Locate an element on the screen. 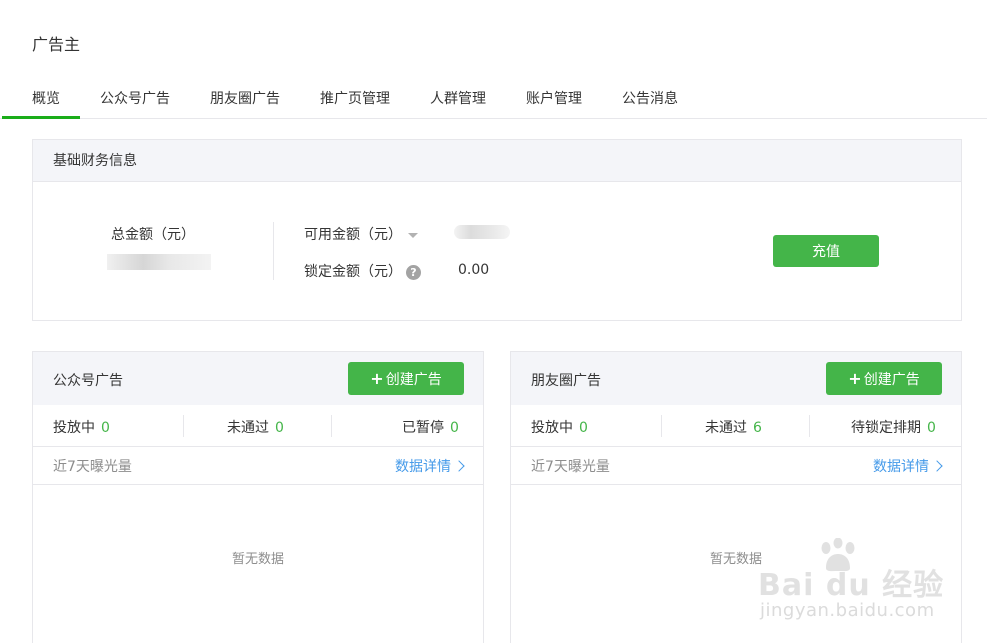  locked-amount-label: 锁定金额（元） is located at coordinates (353, 272).